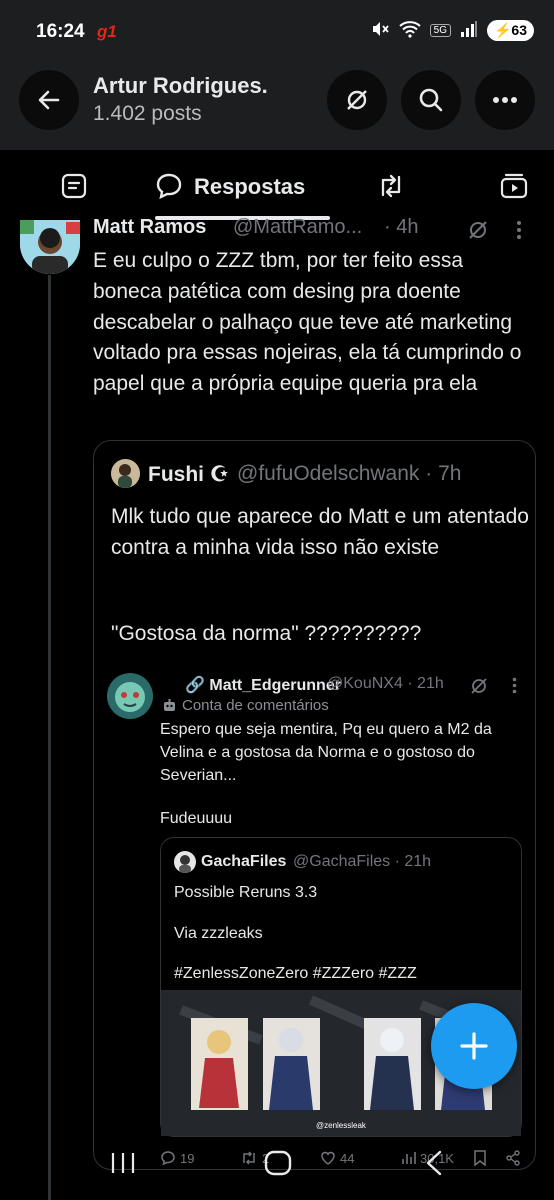  What do you see at coordinates (185, 862) in the screenshot?
I see `inner-quote-avatar` at bounding box center [185, 862].